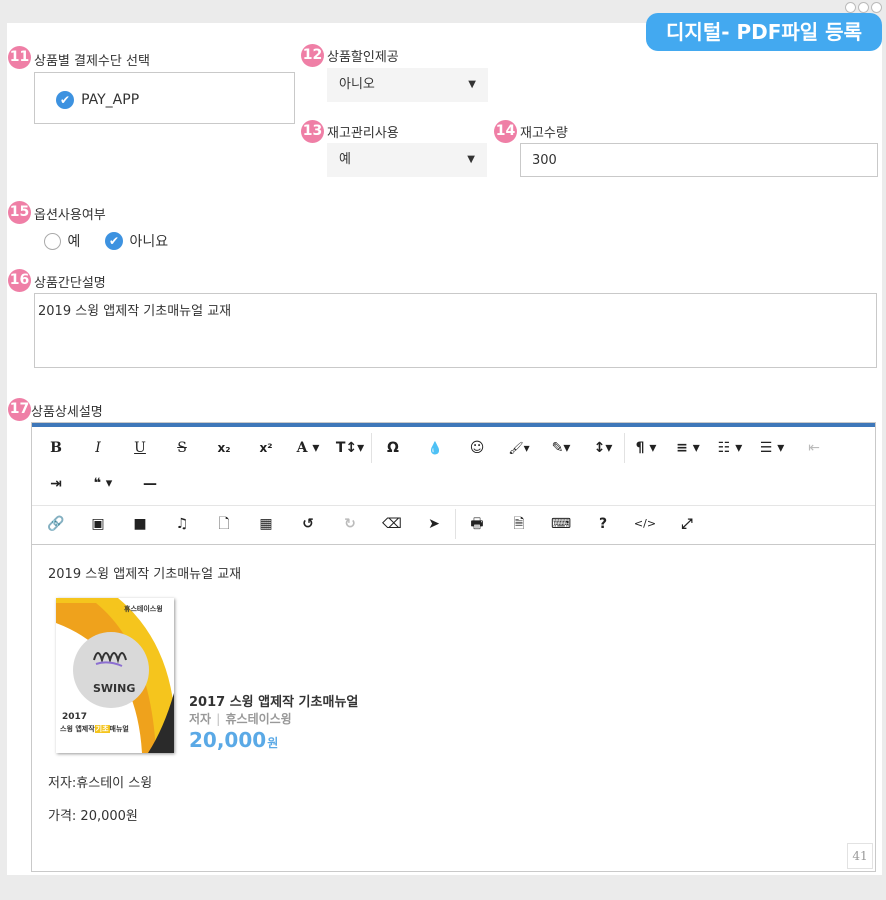 The image size is (886, 900). I want to click on eraser-button: ⌫, so click(392, 524).